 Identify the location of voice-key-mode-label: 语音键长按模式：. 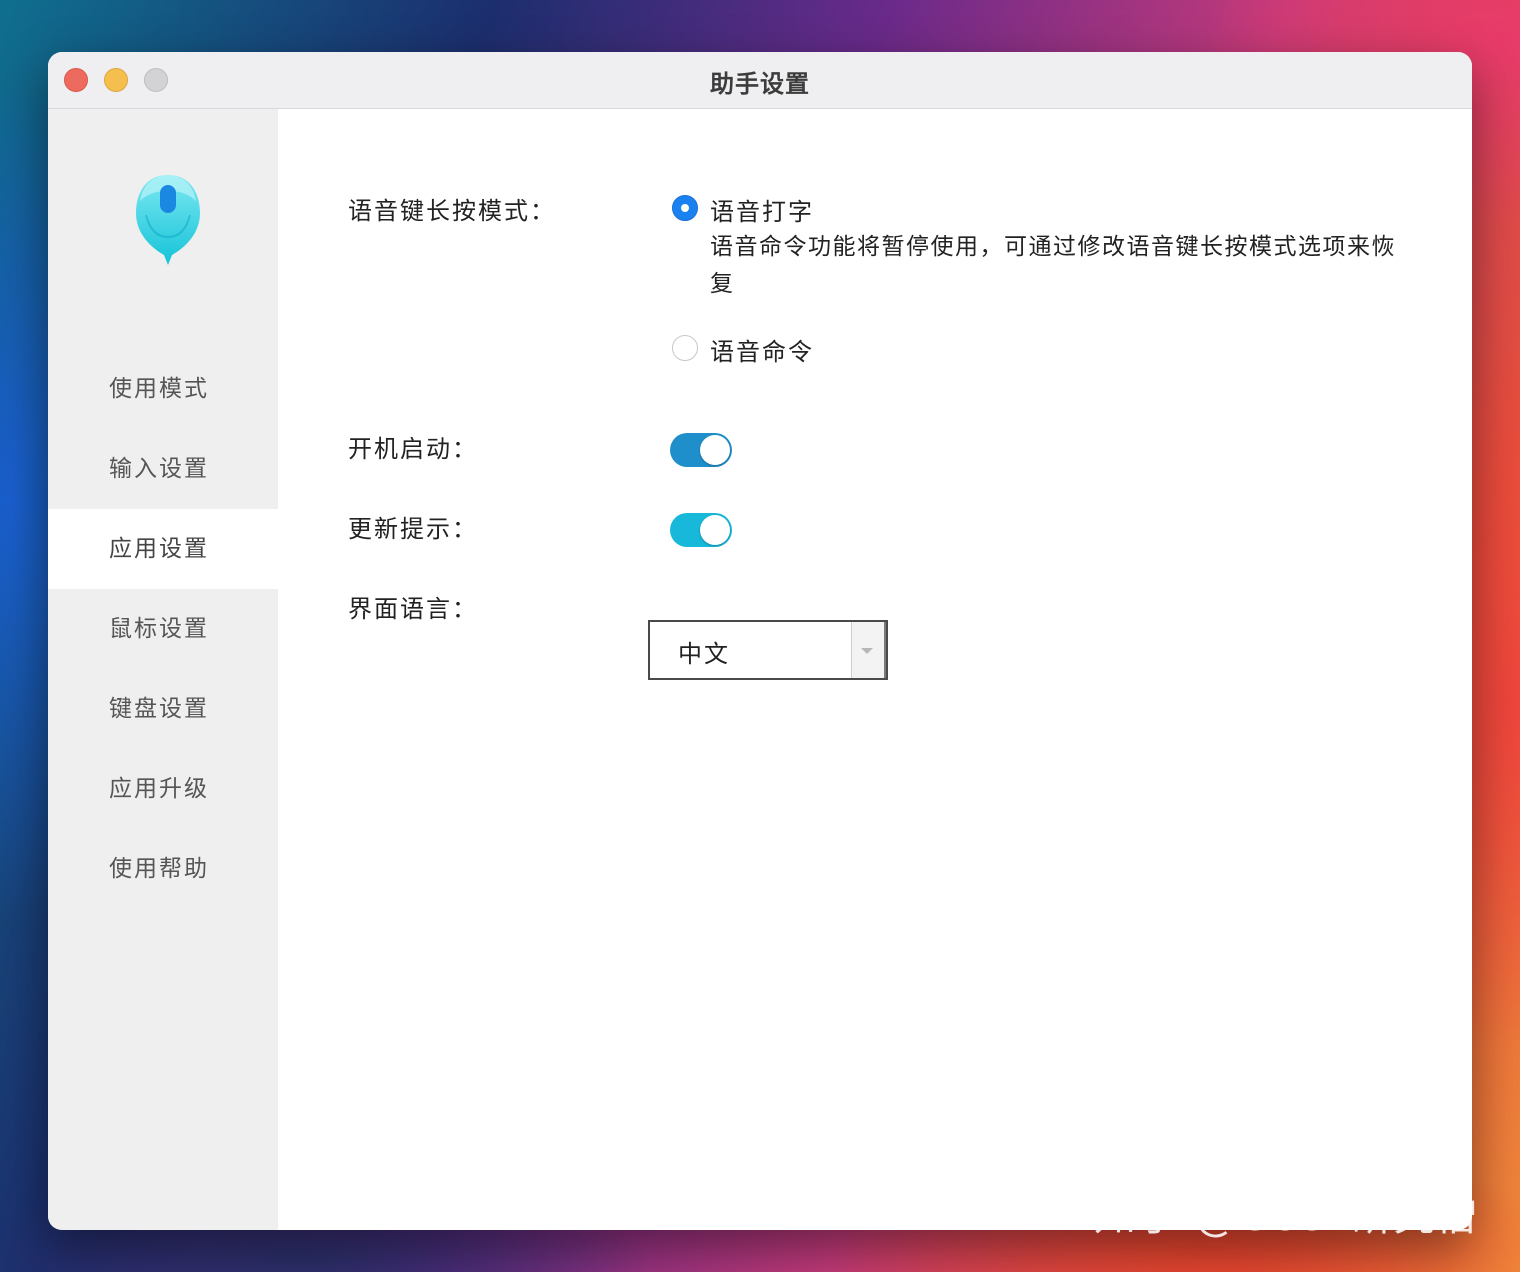
(452, 211).